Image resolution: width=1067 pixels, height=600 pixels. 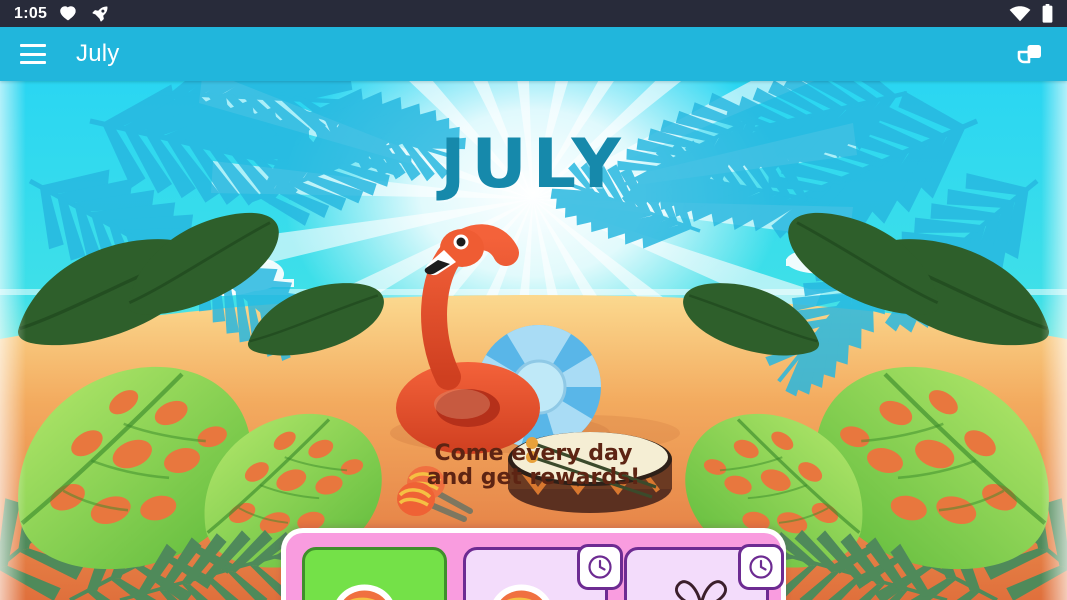 I want to click on wifi-icon, so click(x=1020, y=13).